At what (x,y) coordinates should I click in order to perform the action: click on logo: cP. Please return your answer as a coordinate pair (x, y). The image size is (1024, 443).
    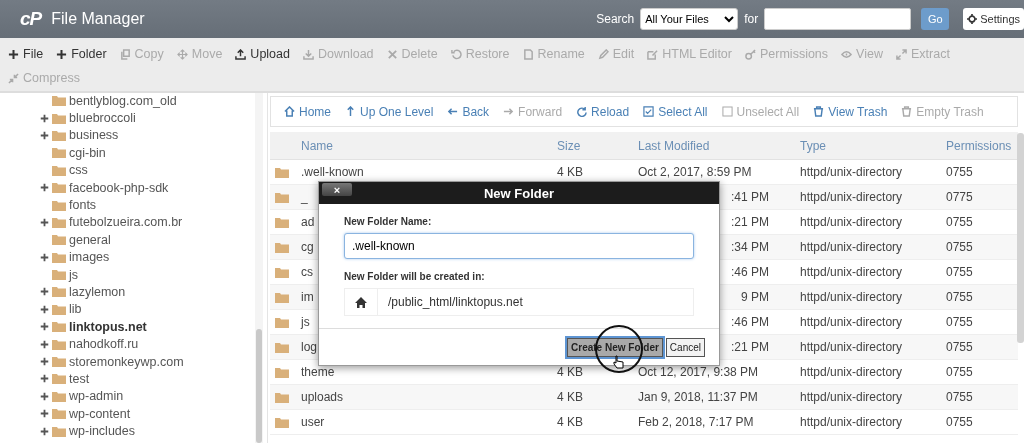
    Looking at the image, I should click on (31, 19).